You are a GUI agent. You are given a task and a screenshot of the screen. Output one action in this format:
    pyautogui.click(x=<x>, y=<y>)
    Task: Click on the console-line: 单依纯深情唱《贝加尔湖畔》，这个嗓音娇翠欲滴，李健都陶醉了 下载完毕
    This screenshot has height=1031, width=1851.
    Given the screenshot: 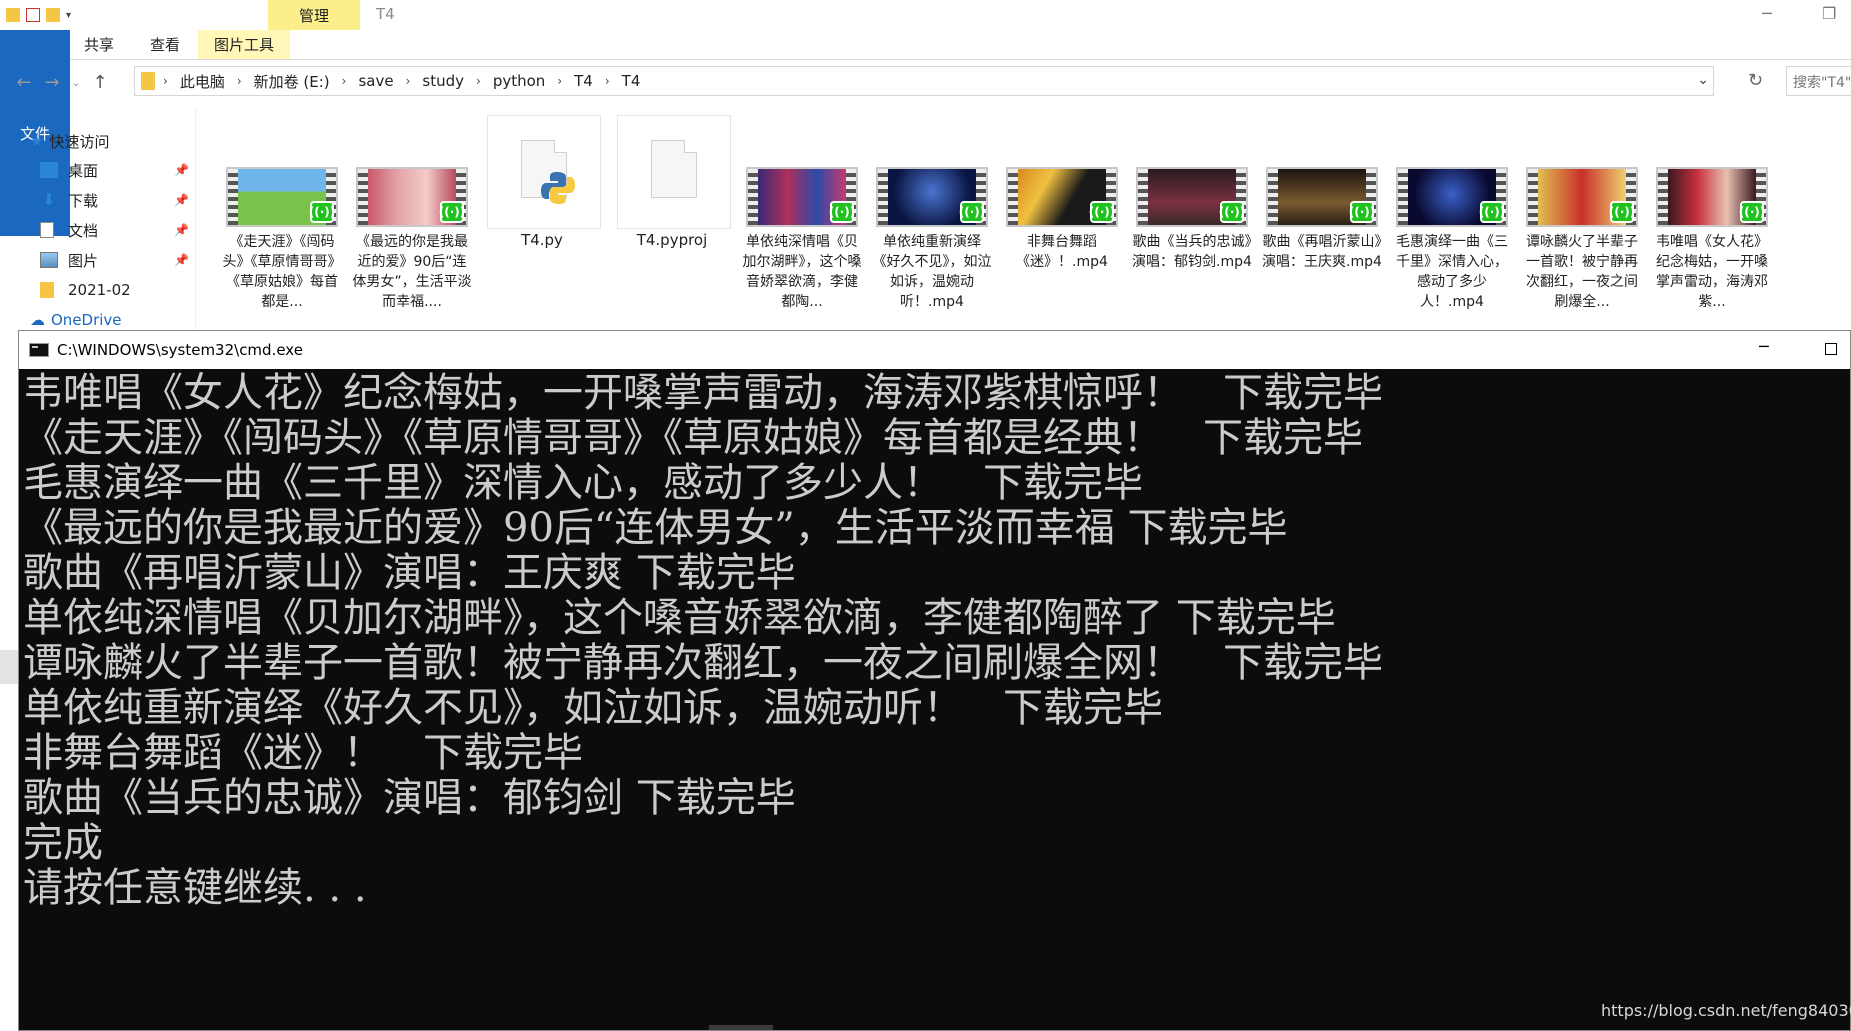 What is the action you would take?
    pyautogui.click(x=679, y=618)
    